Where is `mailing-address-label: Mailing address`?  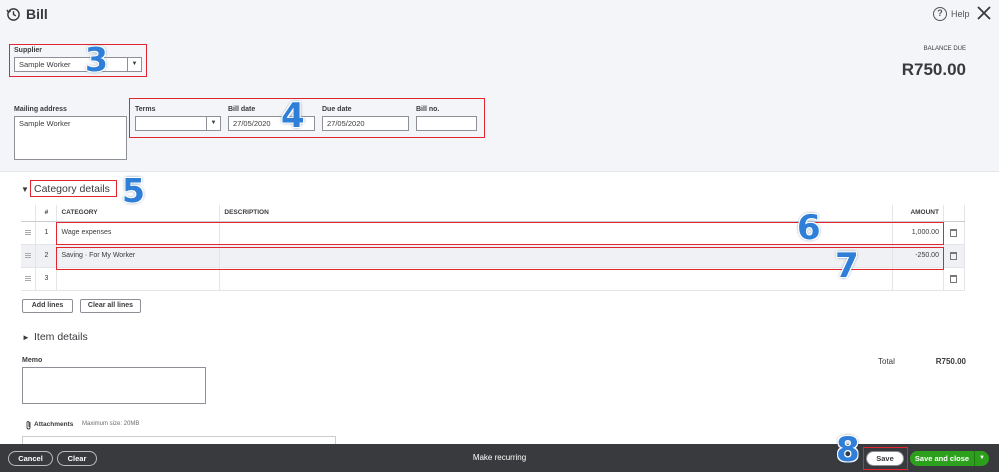 mailing-address-label: Mailing address is located at coordinates (40, 109).